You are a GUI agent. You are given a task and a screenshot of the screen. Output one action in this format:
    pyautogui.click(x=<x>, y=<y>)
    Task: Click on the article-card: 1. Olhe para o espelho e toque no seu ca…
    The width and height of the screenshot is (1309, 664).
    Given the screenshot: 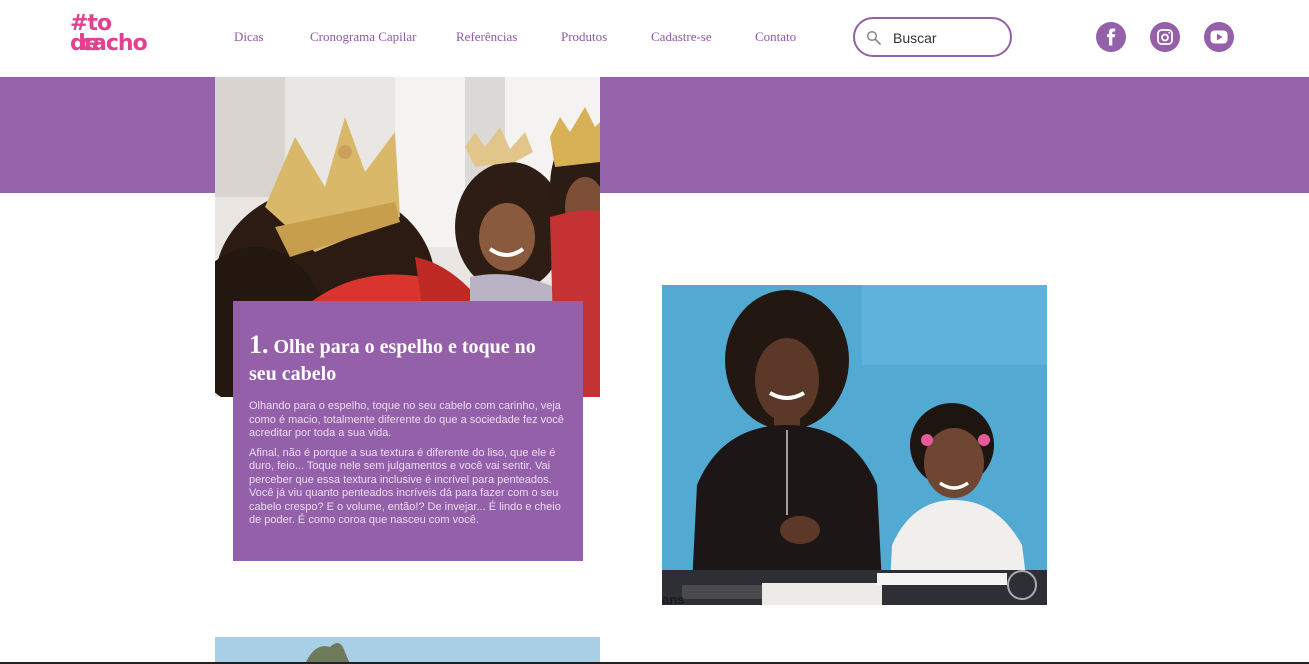 What is the action you would take?
    pyautogui.click(x=408, y=431)
    